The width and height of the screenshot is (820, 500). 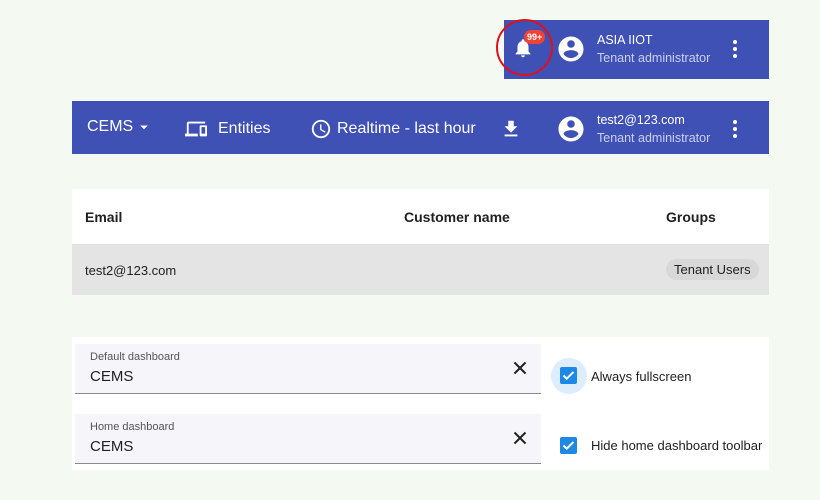 I want to click on devices-icon, so click(x=196, y=129).